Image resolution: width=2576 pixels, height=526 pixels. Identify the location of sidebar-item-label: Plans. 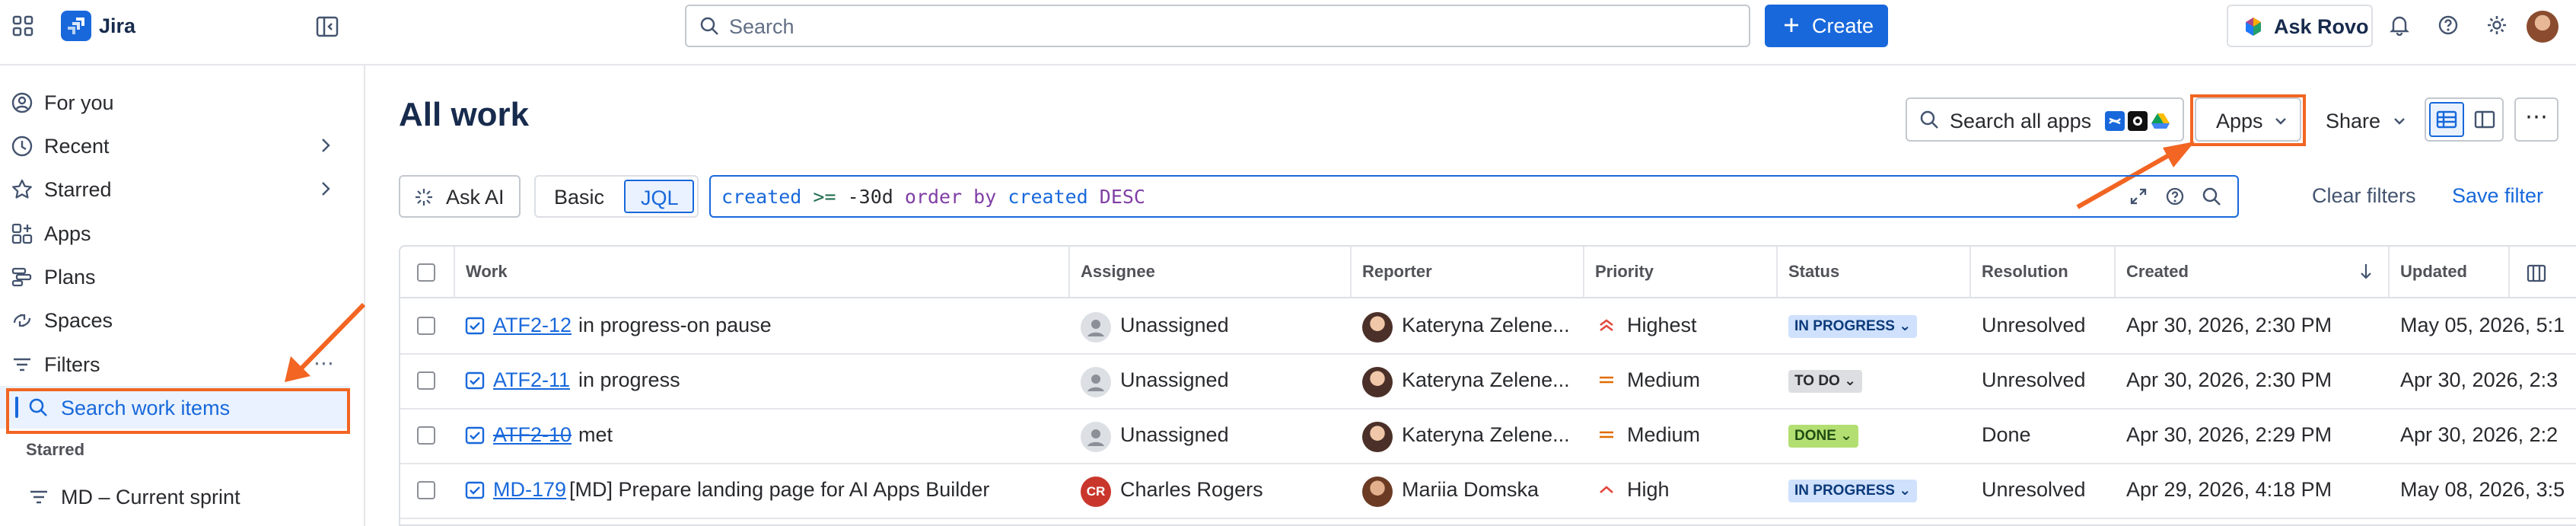
(70, 278).